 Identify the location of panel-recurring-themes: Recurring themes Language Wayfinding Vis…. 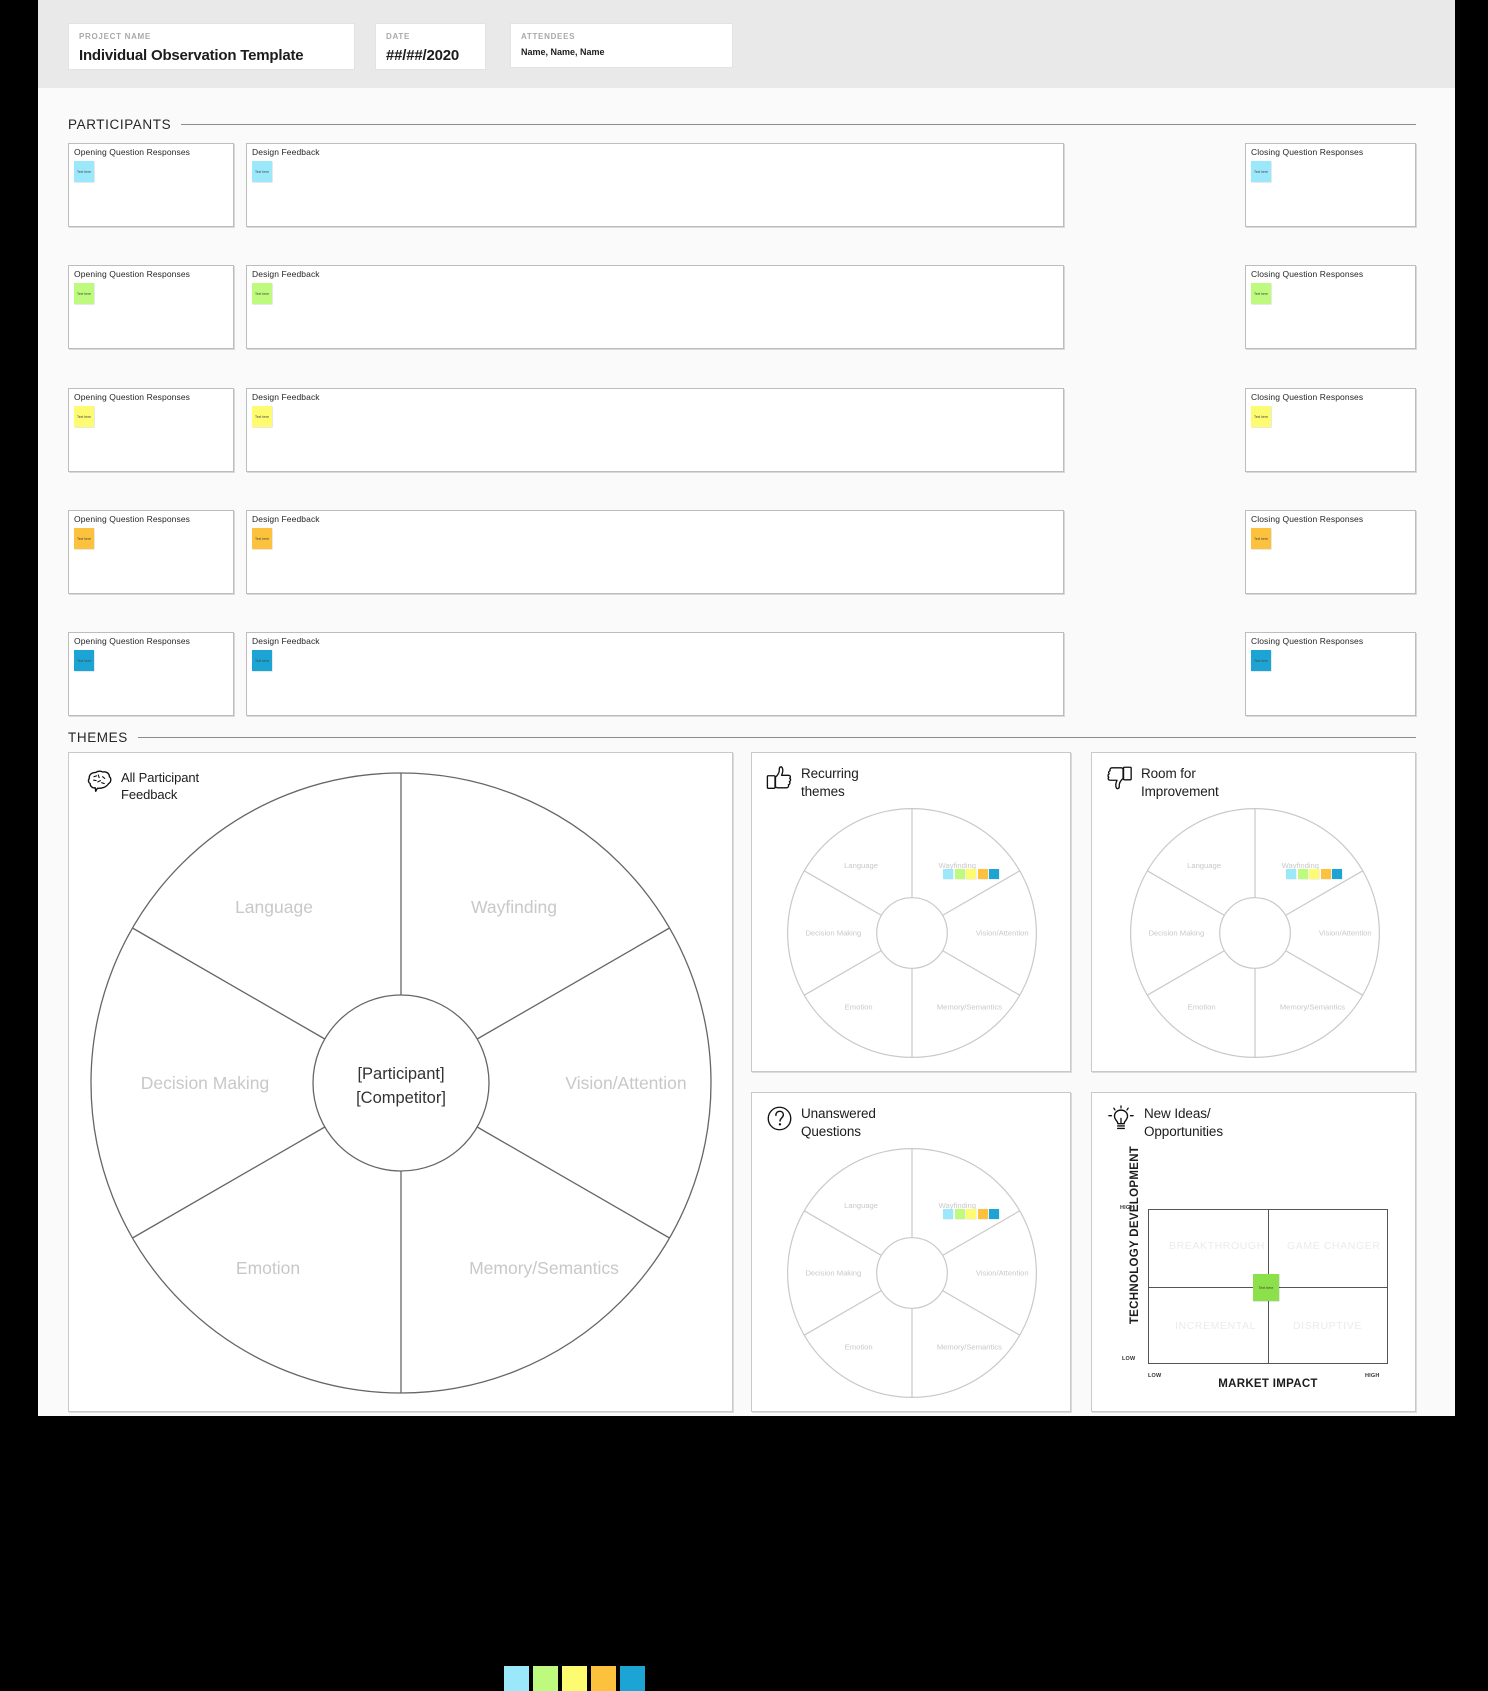
(911, 912).